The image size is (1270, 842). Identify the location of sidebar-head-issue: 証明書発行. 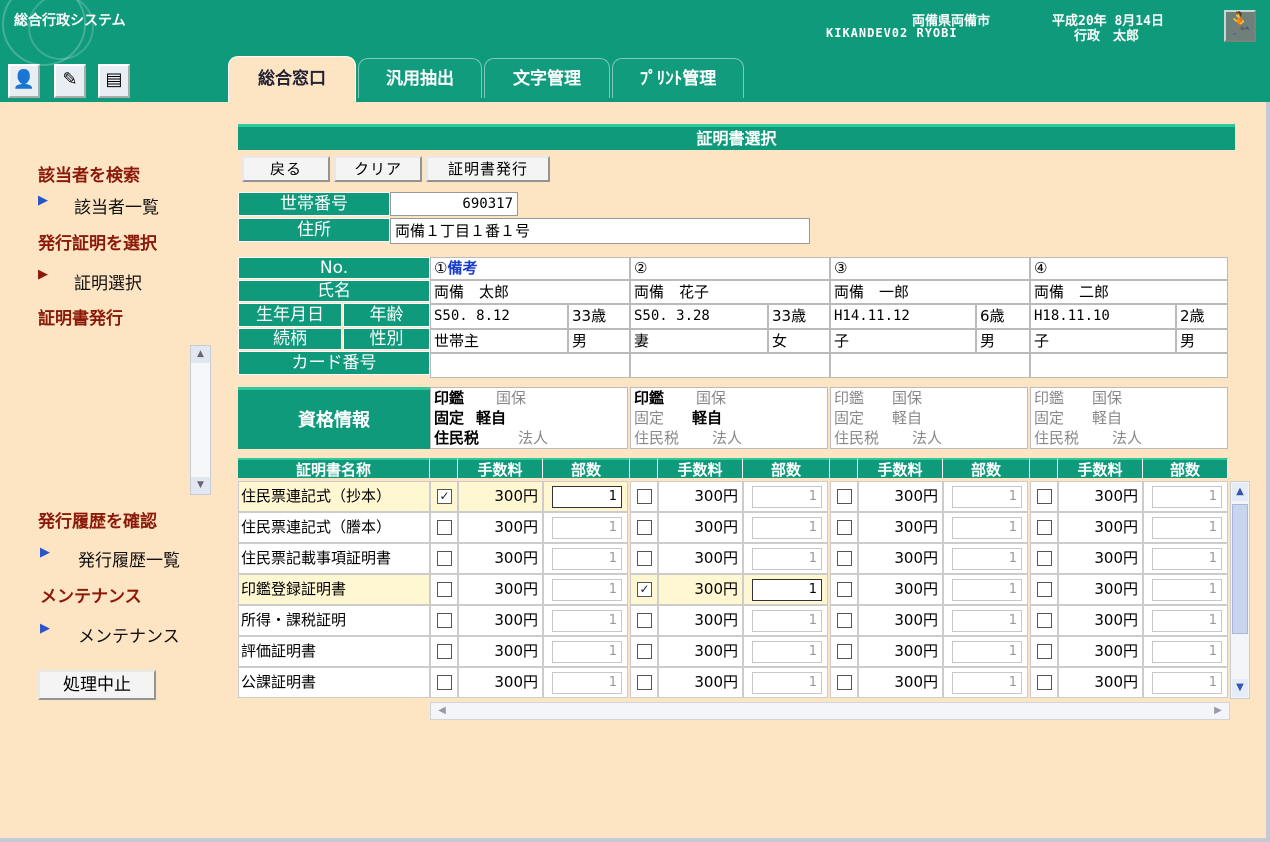
(80, 316).